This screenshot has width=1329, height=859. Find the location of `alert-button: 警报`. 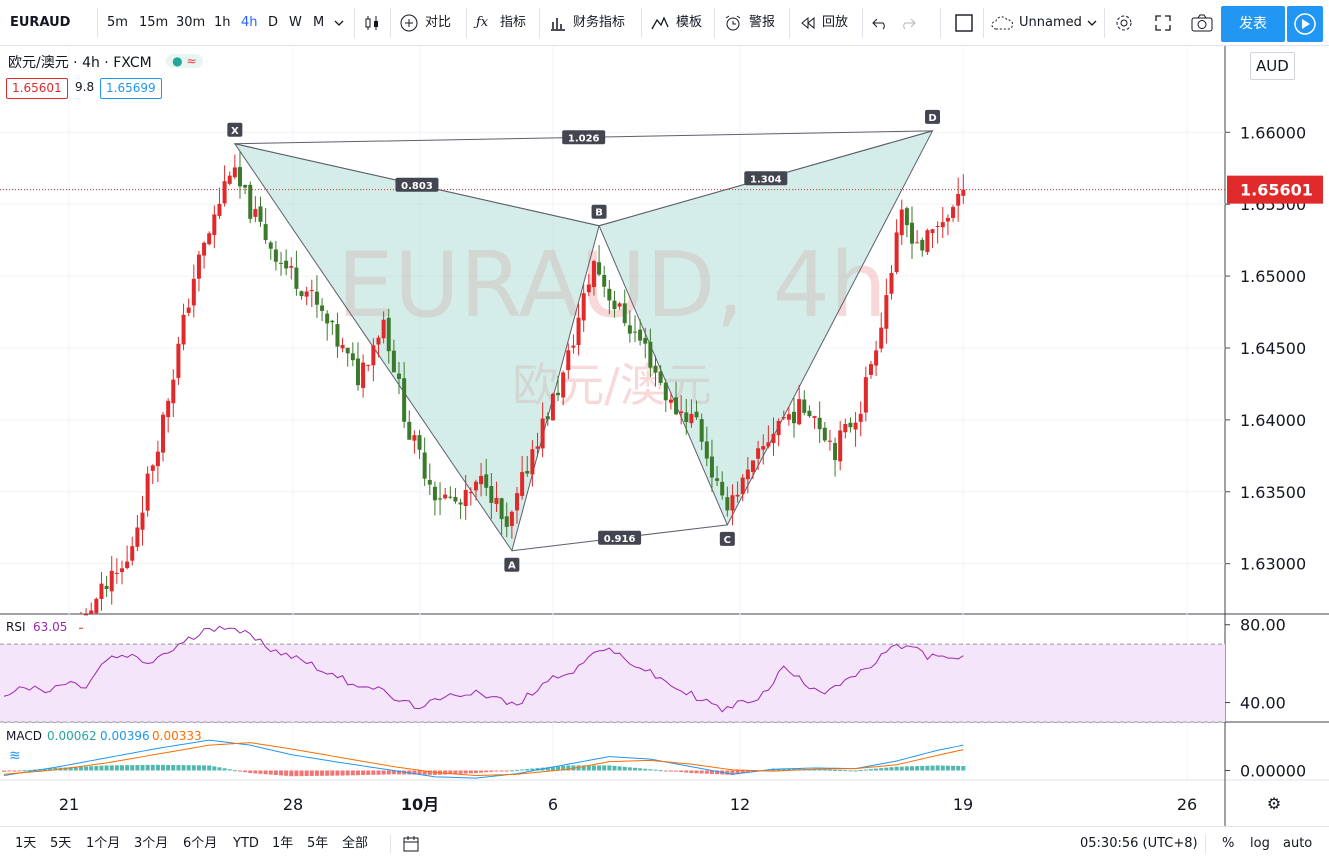

alert-button: 警报 is located at coordinates (762, 23).